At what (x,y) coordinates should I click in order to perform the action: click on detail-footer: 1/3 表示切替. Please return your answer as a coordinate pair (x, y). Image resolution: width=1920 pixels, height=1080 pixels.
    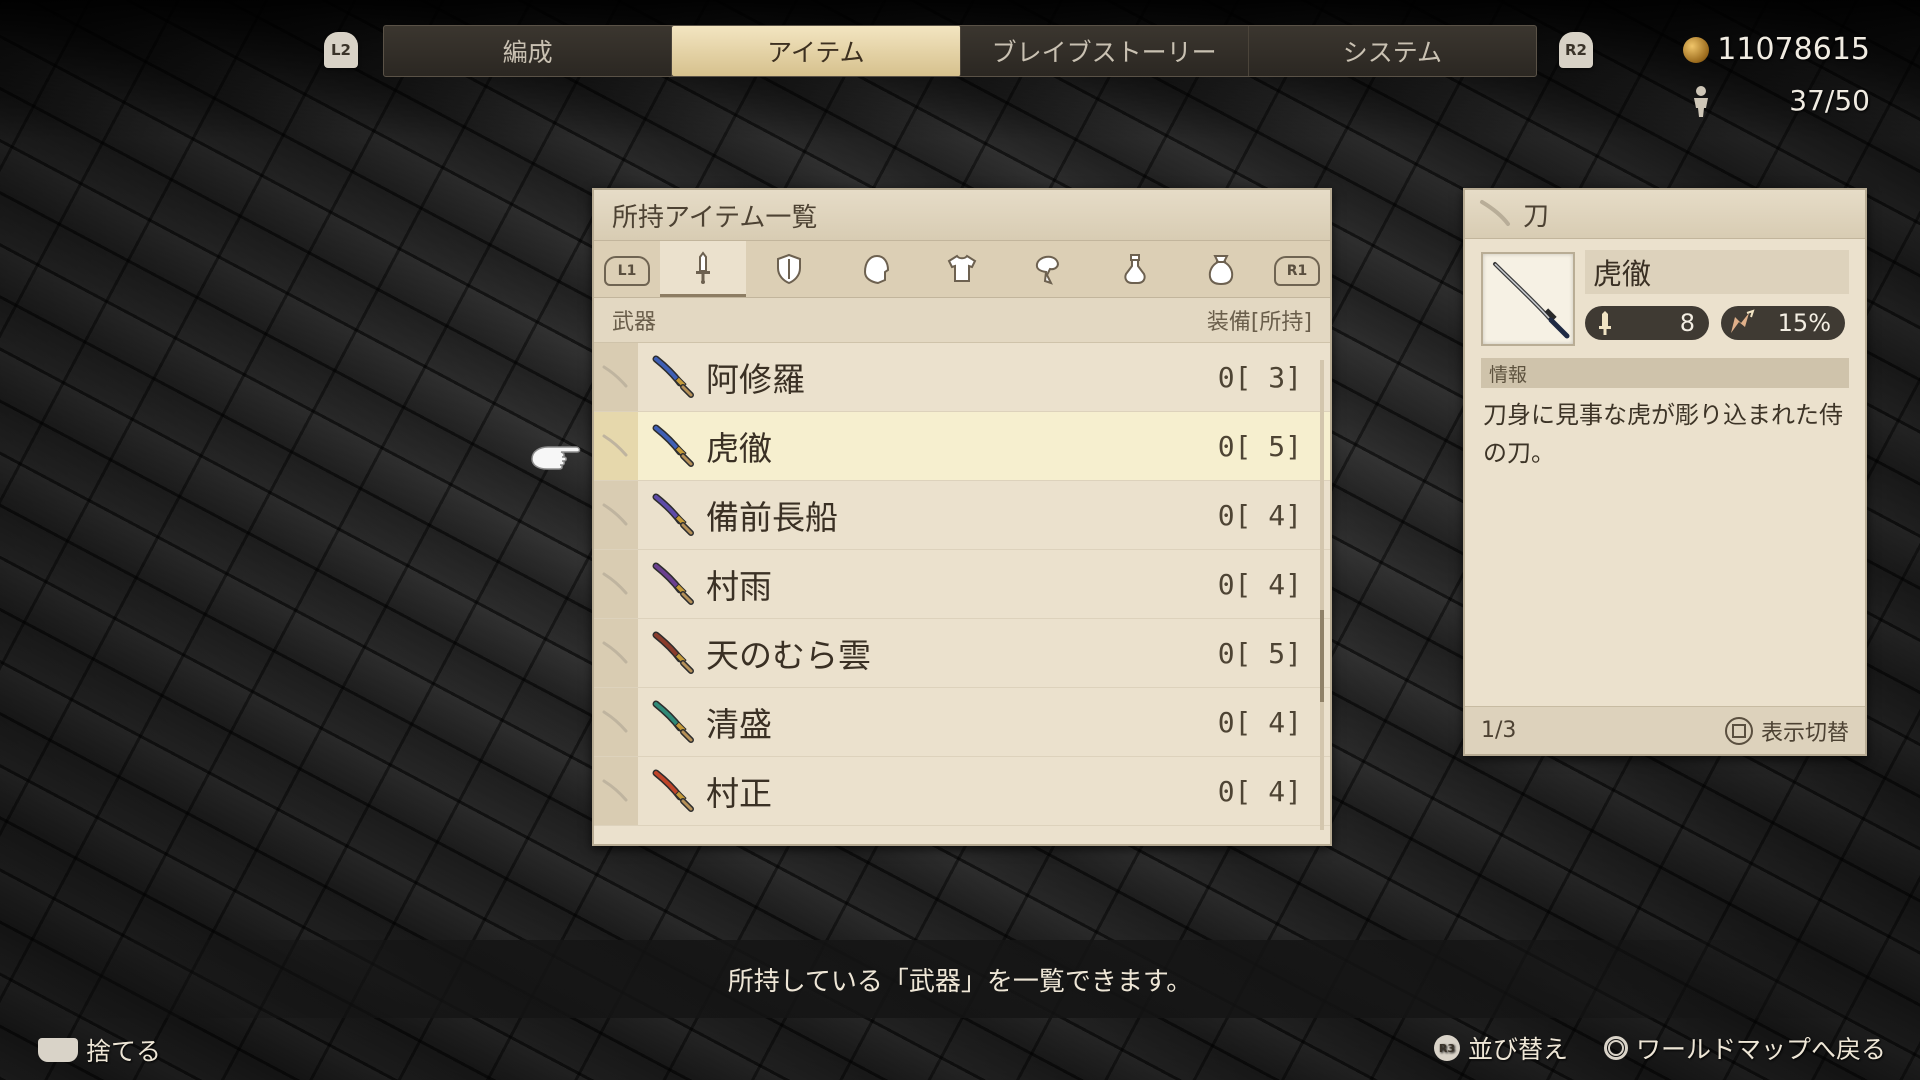
    Looking at the image, I should click on (1665, 730).